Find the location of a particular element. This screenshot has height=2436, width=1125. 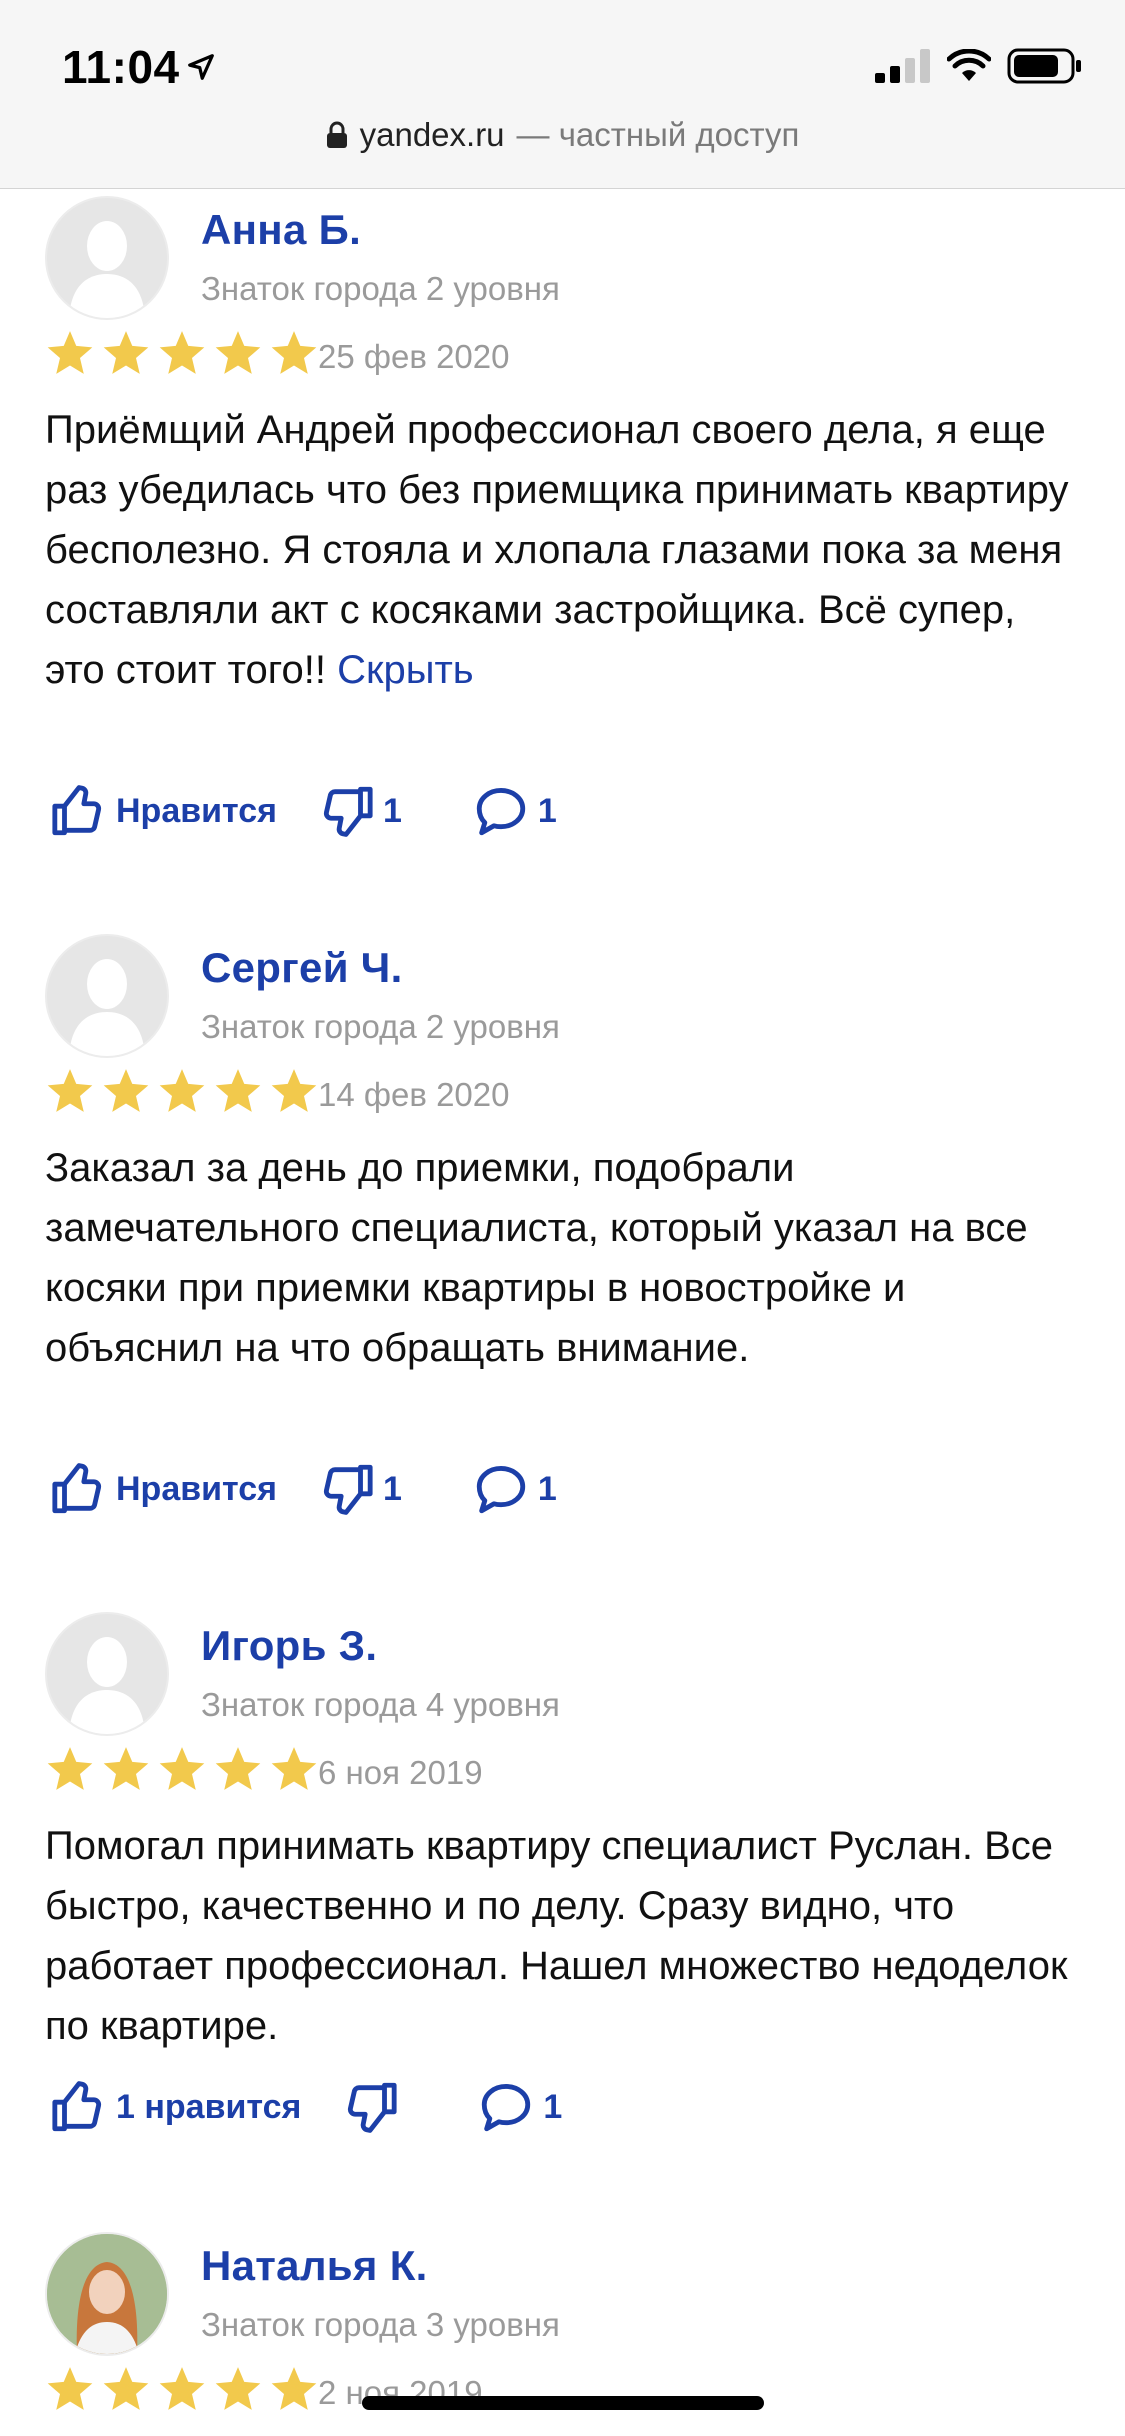

dislike-button is located at coordinates (374, 2107).